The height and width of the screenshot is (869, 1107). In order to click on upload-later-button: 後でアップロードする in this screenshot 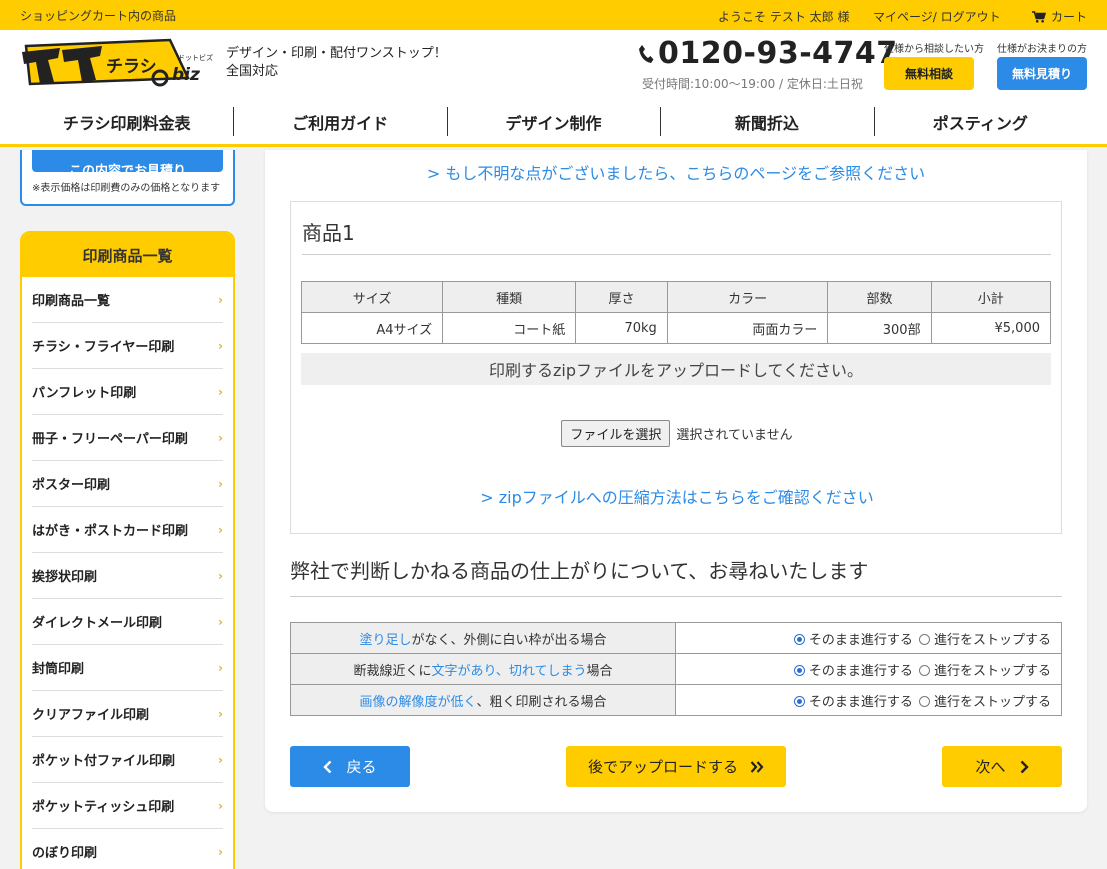, I will do `click(676, 766)`.